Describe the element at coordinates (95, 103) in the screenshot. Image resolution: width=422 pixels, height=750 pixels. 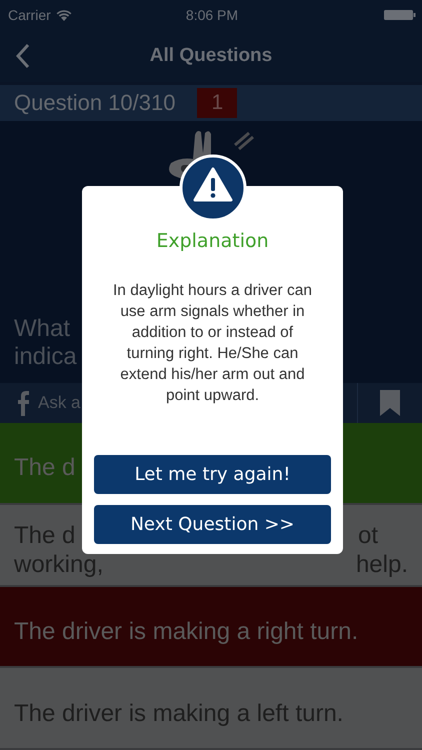
I see `question-counter: Question 10/310` at that location.